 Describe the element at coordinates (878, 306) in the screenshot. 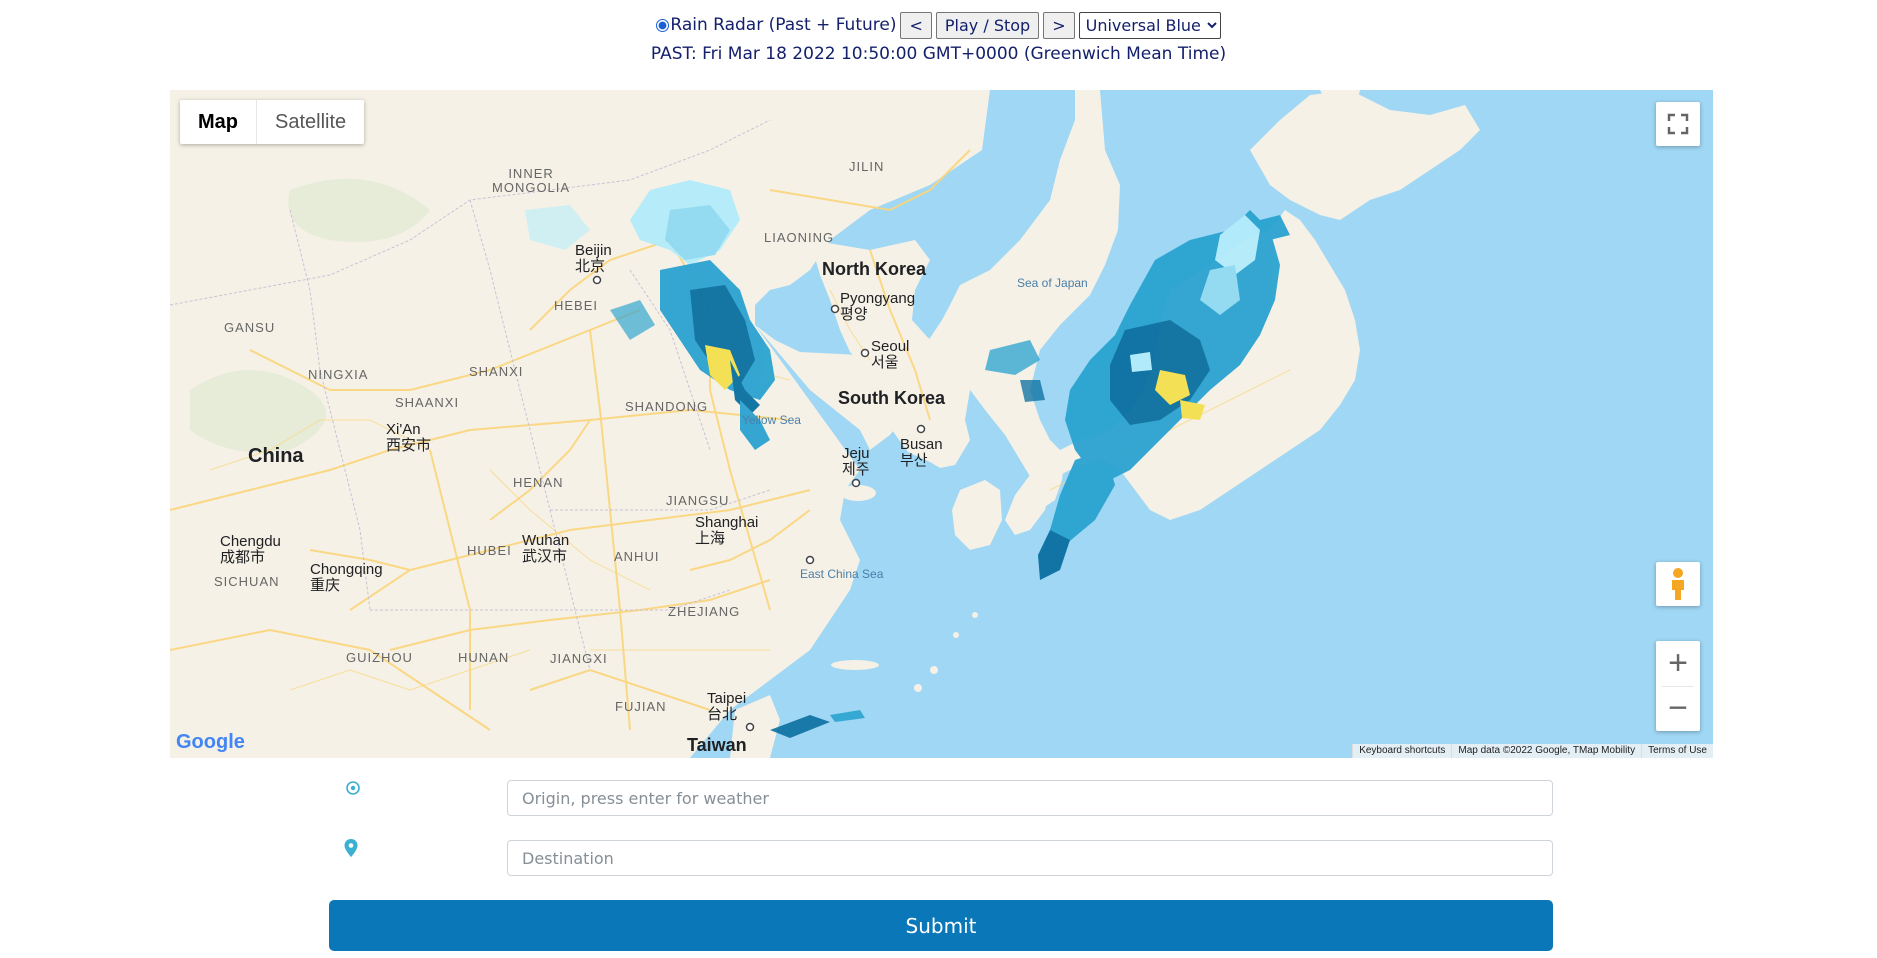

I see `label-pyongyang: Pyongyang 평양` at that location.